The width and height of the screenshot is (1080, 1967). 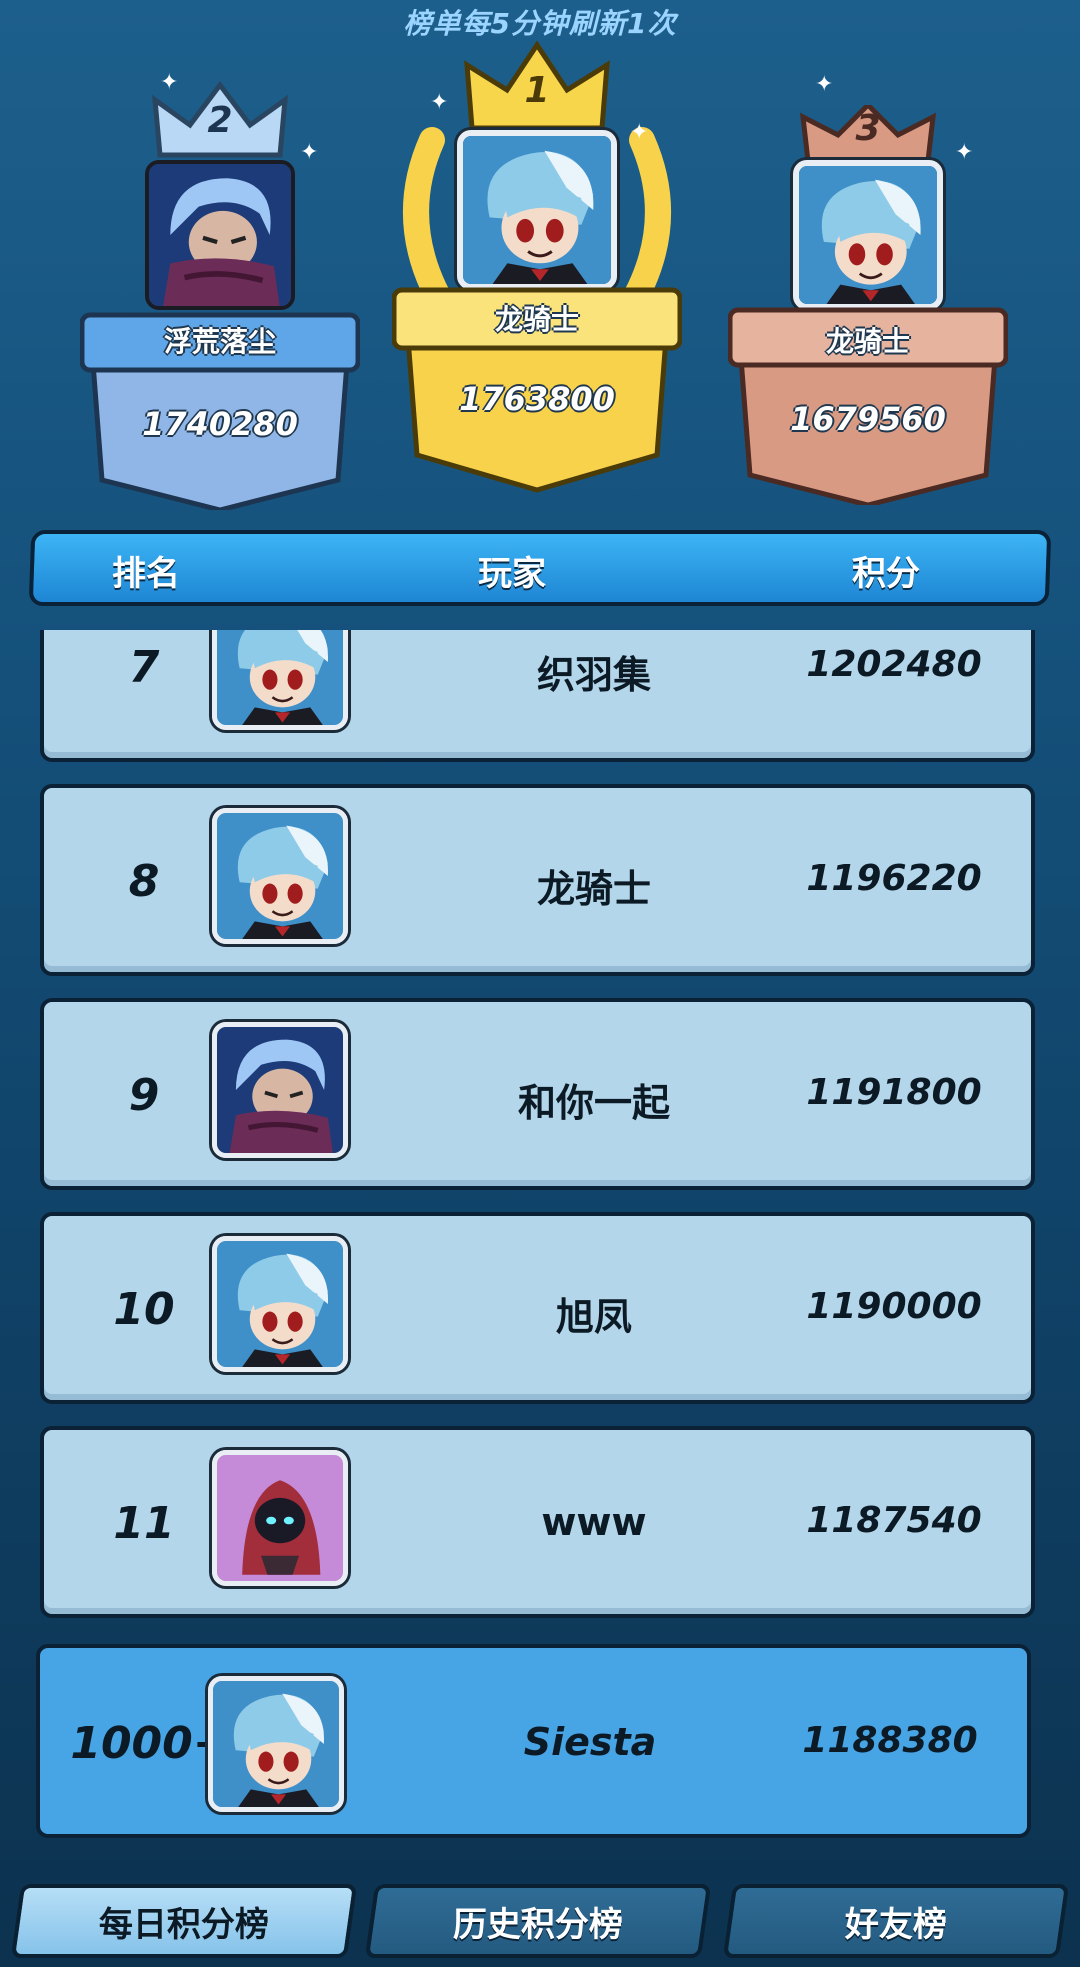 I want to click on podium-name: 浮荒落尘, so click(x=219, y=341).